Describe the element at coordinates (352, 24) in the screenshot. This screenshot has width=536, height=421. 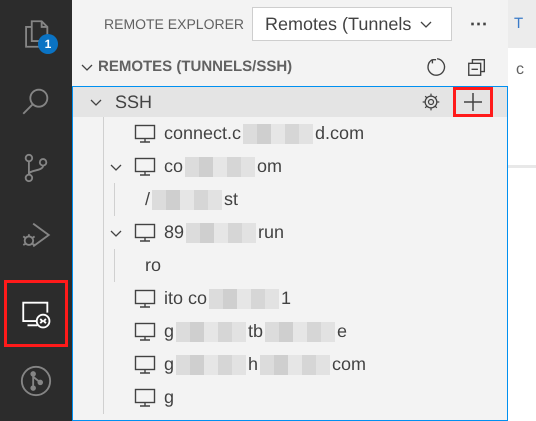
I see `remotes-dropdown: Remotes (Tunnels` at that location.